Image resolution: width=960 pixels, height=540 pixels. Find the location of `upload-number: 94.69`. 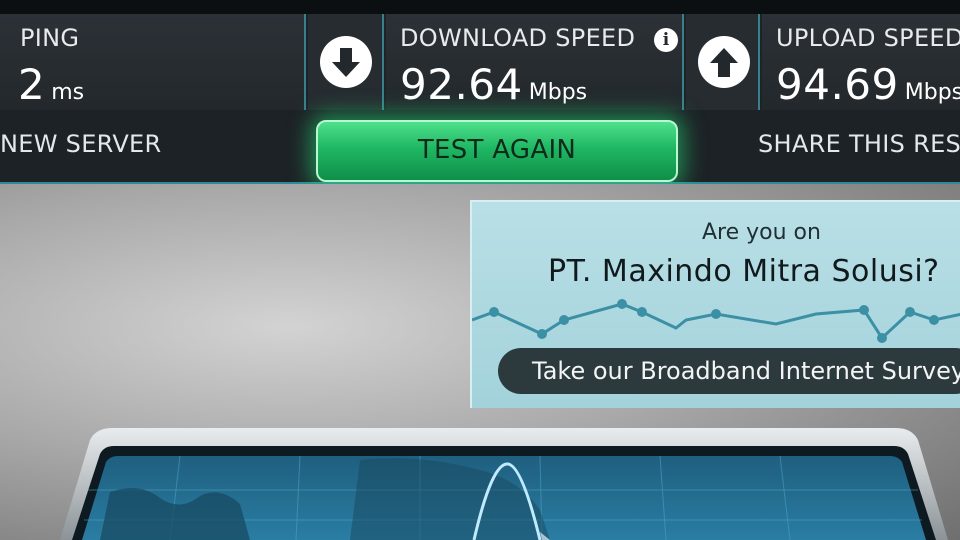

upload-number: 94.69 is located at coordinates (837, 84).